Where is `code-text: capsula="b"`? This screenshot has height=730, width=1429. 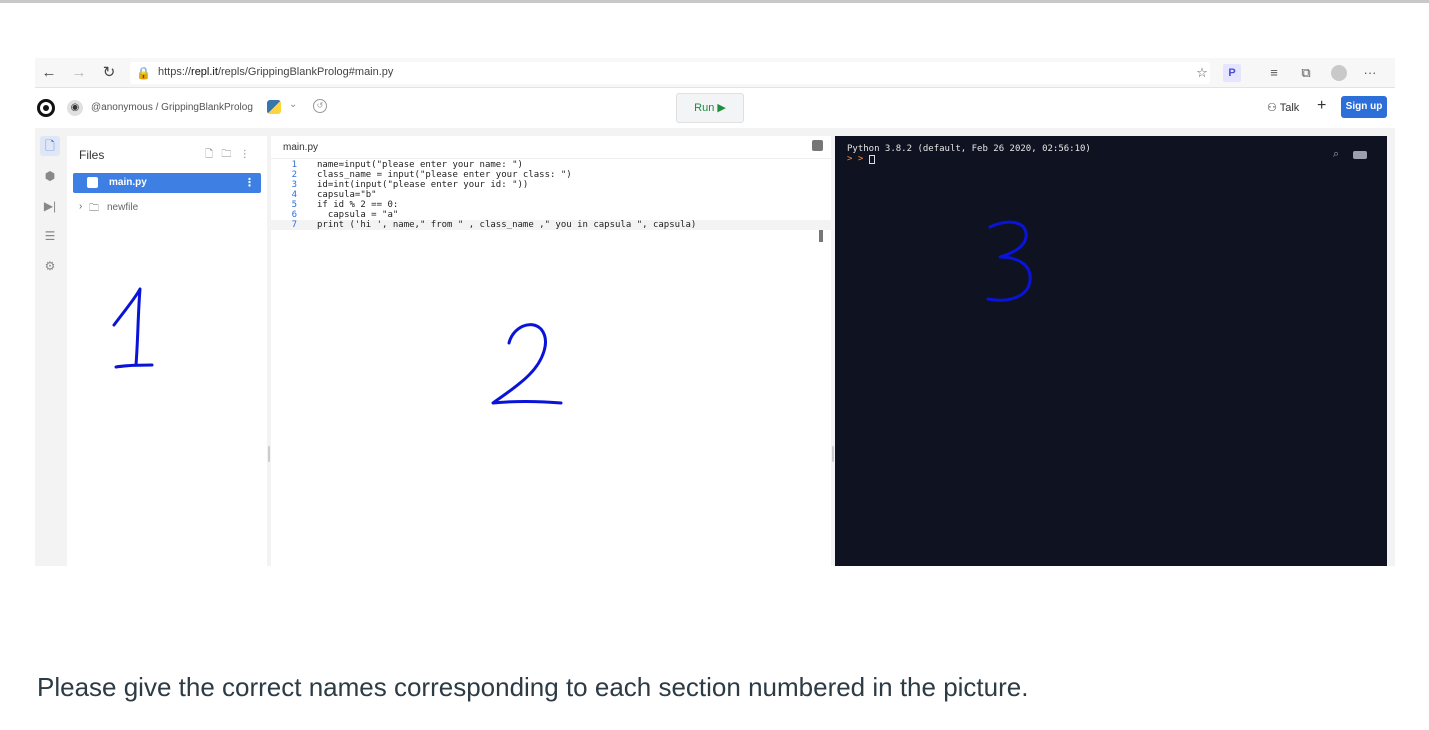 code-text: capsula="b" is located at coordinates (347, 195).